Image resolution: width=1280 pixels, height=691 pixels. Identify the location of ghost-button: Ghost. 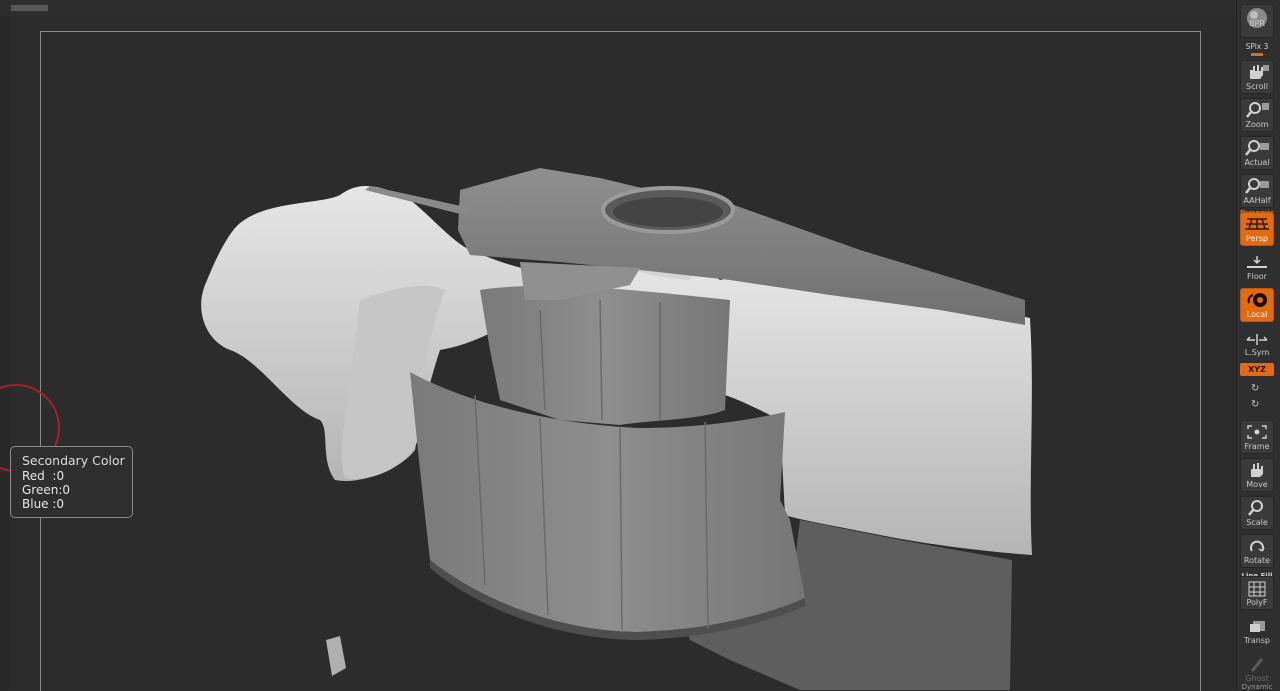
(1257, 669).